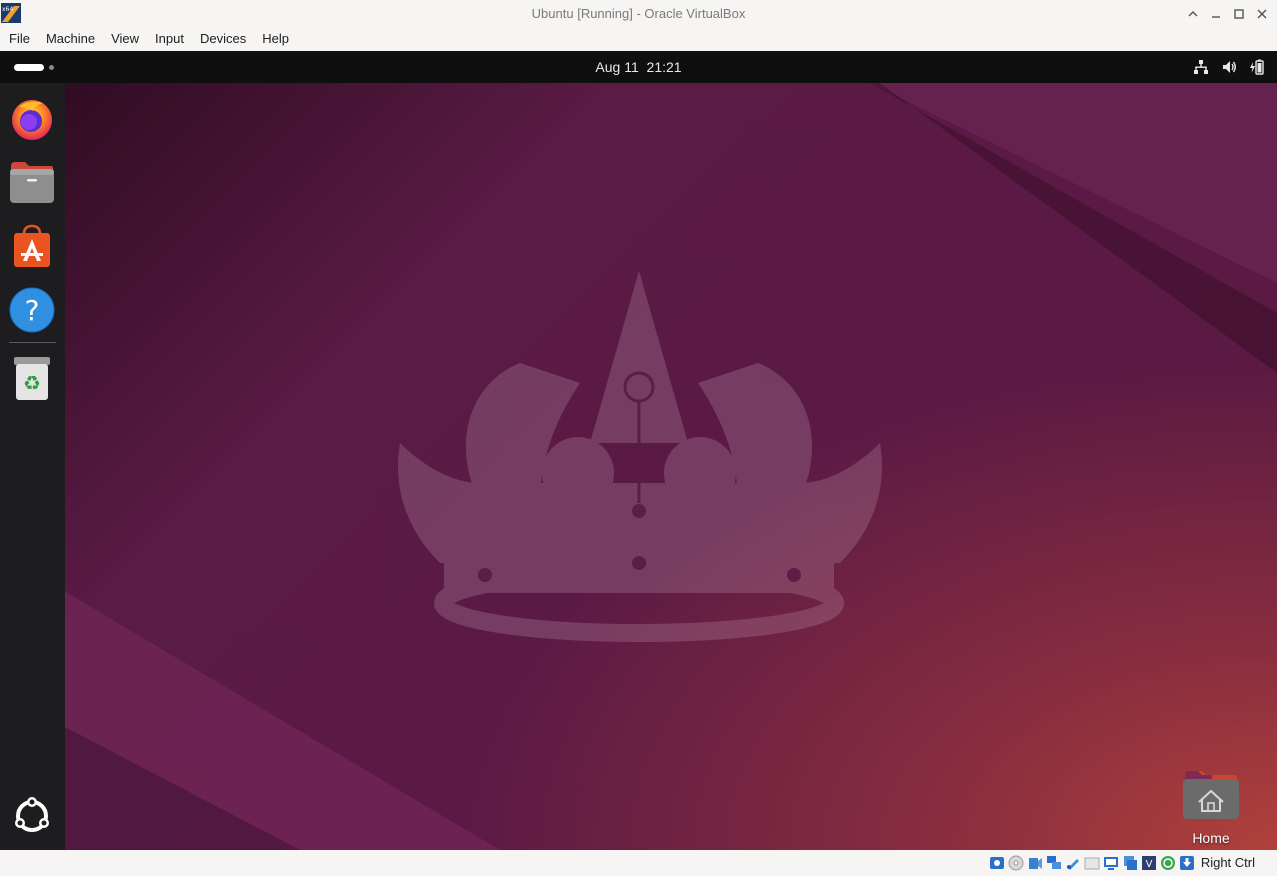  I want to click on network-icon, so click(1201, 67).